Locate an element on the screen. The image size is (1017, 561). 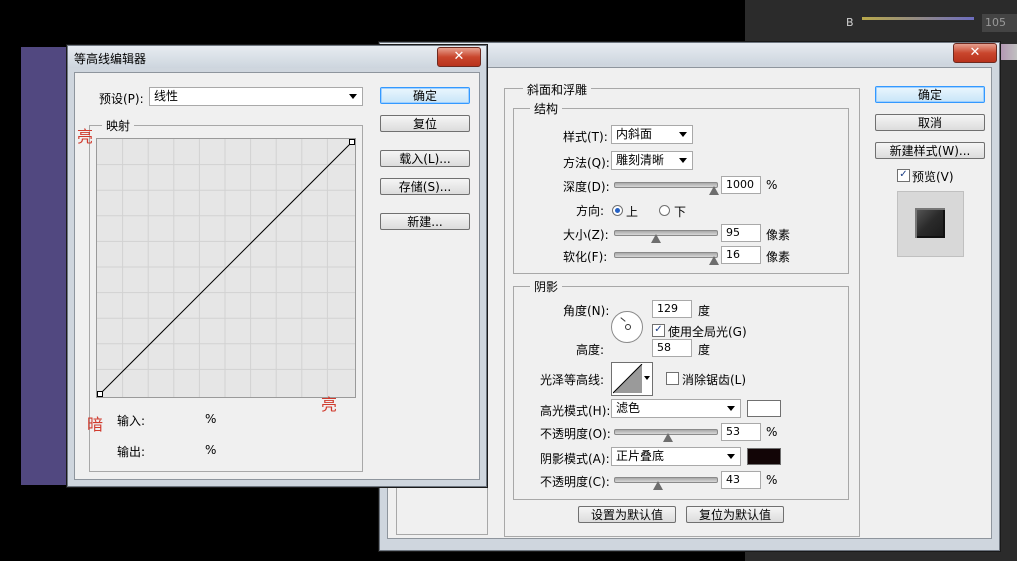
angle-dial-center is located at coordinates (628, 327).